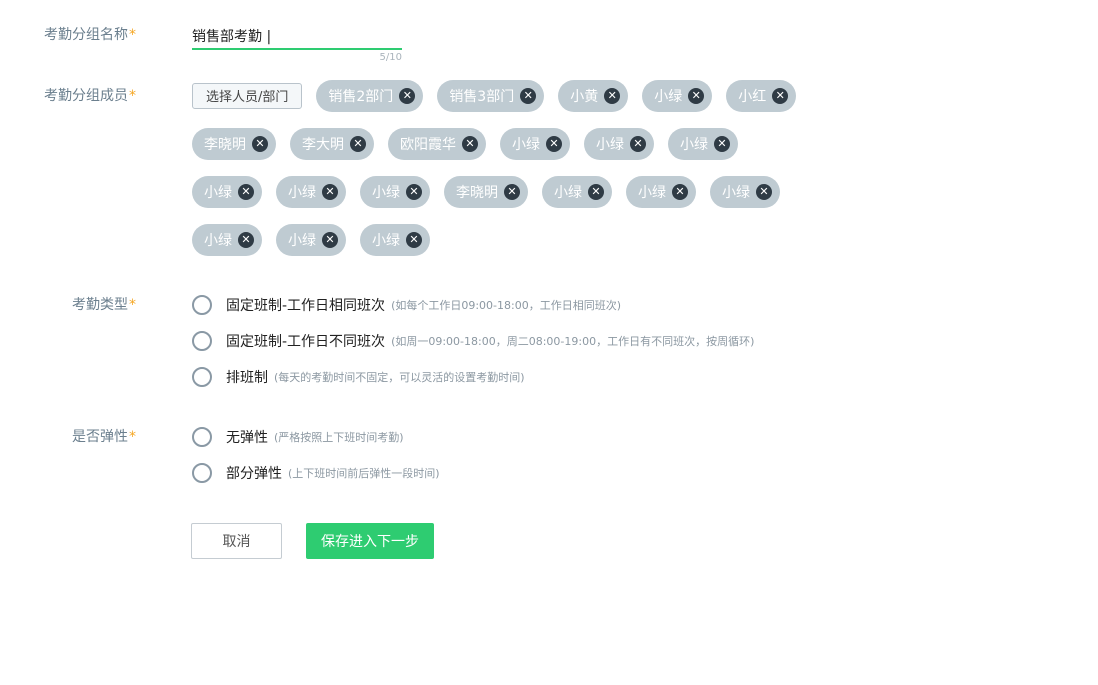 The width and height of the screenshot is (1098, 685). I want to click on option-hint: (上下班时间前后弹性一段时间), so click(364, 473).